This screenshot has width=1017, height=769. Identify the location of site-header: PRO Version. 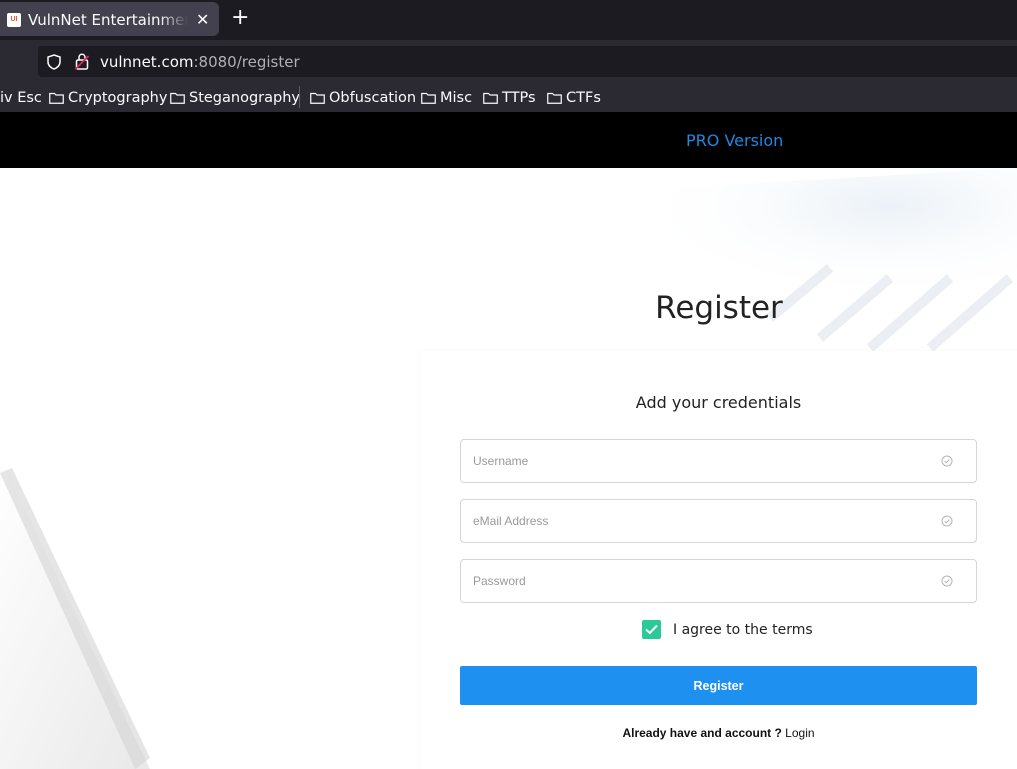
(508, 140).